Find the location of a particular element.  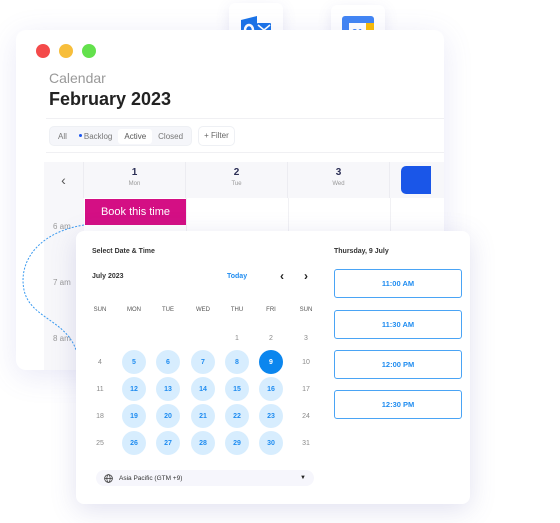

backlog-dot-icon is located at coordinates (80, 135).